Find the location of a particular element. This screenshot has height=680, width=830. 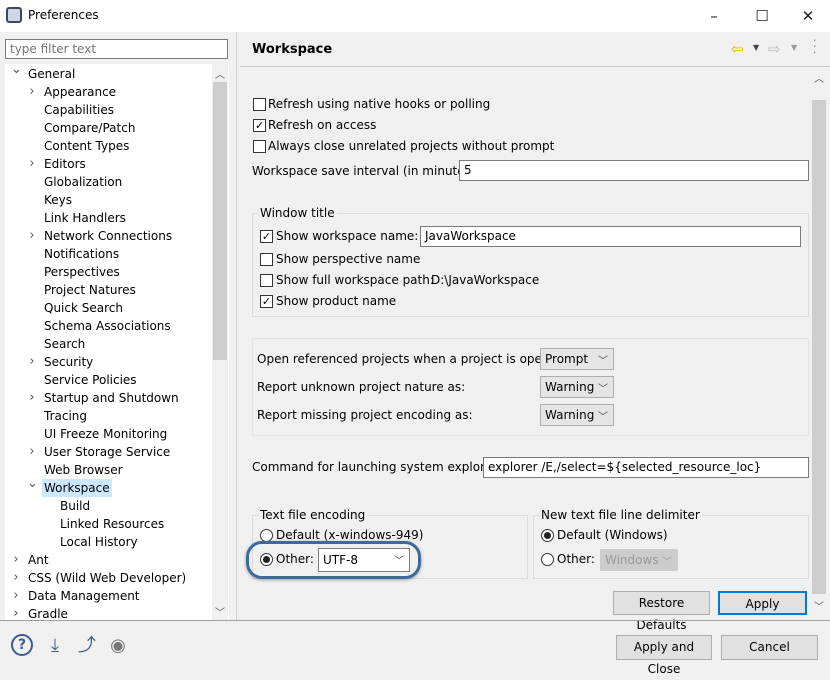

tree-item: Security is located at coordinates (68, 362).